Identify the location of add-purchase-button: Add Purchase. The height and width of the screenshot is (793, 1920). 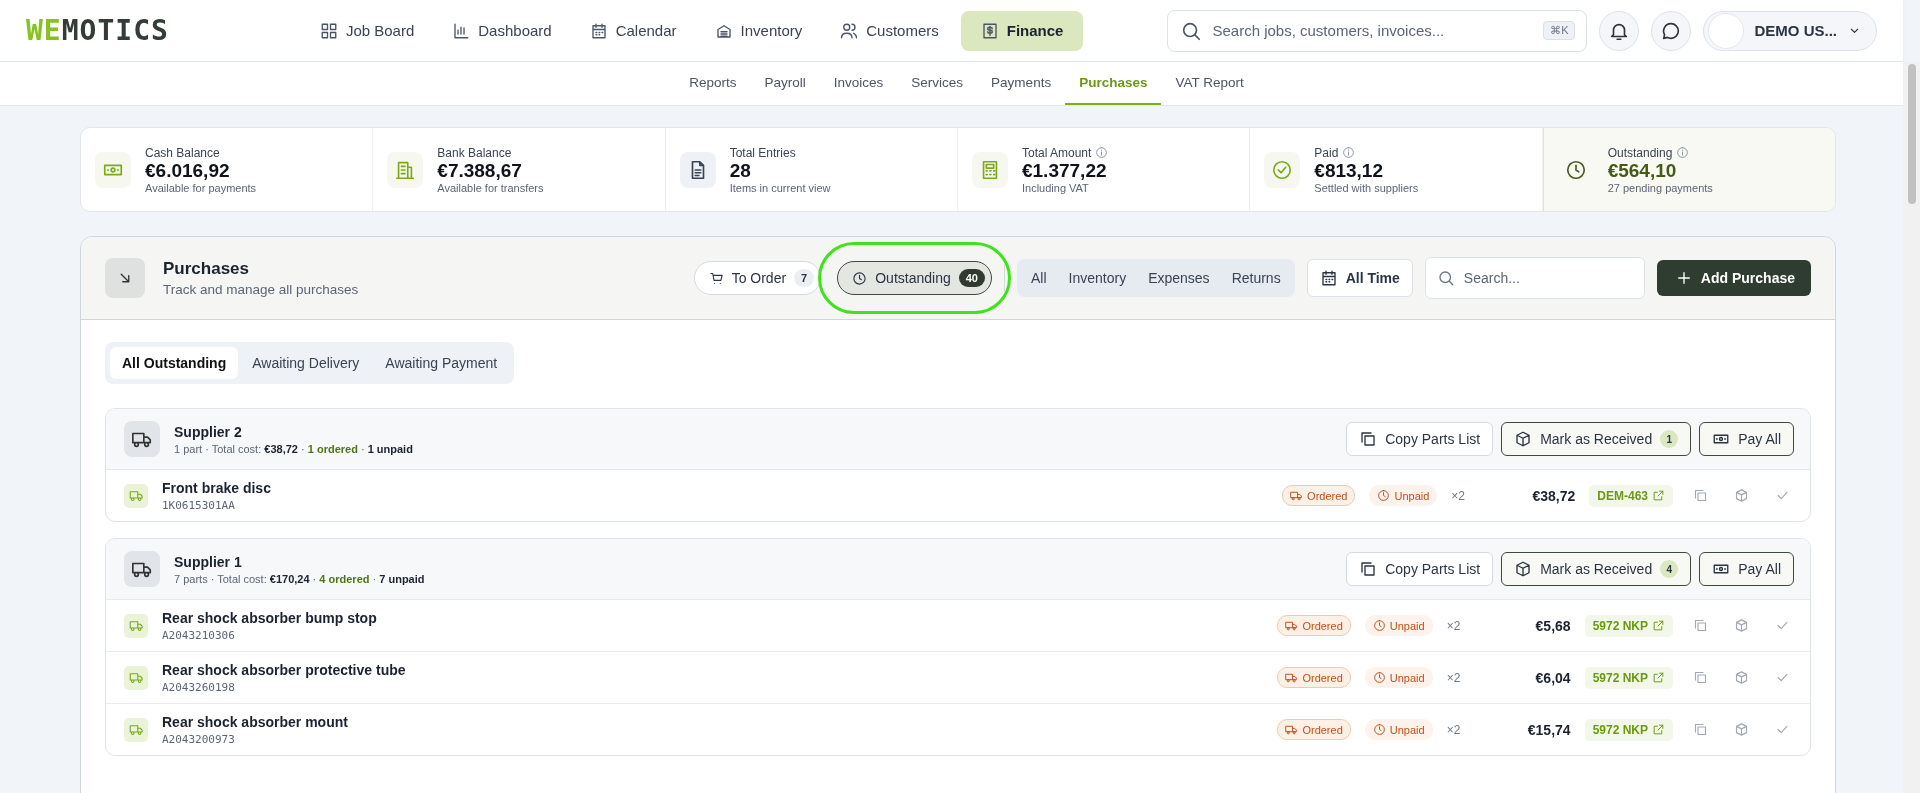
(1733, 278).